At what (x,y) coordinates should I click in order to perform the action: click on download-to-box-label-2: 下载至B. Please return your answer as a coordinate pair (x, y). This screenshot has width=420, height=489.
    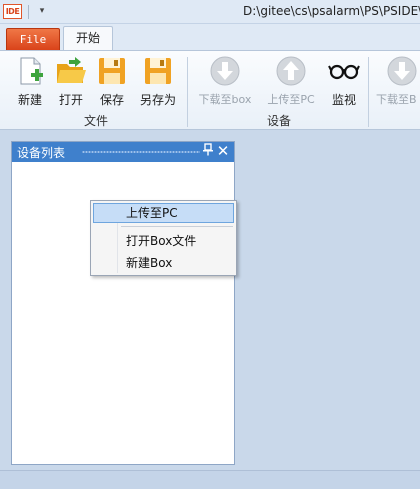
    Looking at the image, I should click on (396, 99).